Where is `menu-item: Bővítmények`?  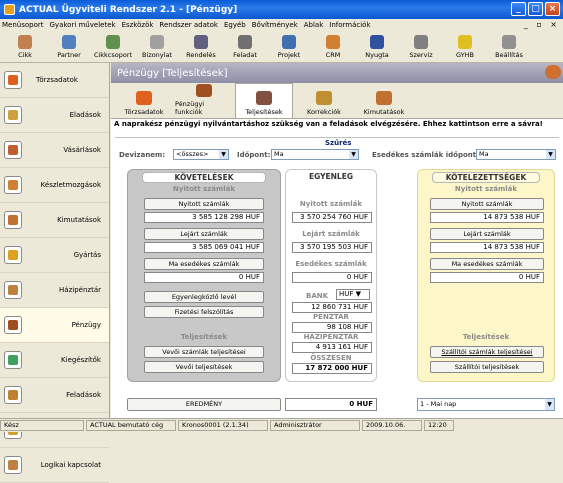 menu-item: Bővítmények is located at coordinates (275, 25).